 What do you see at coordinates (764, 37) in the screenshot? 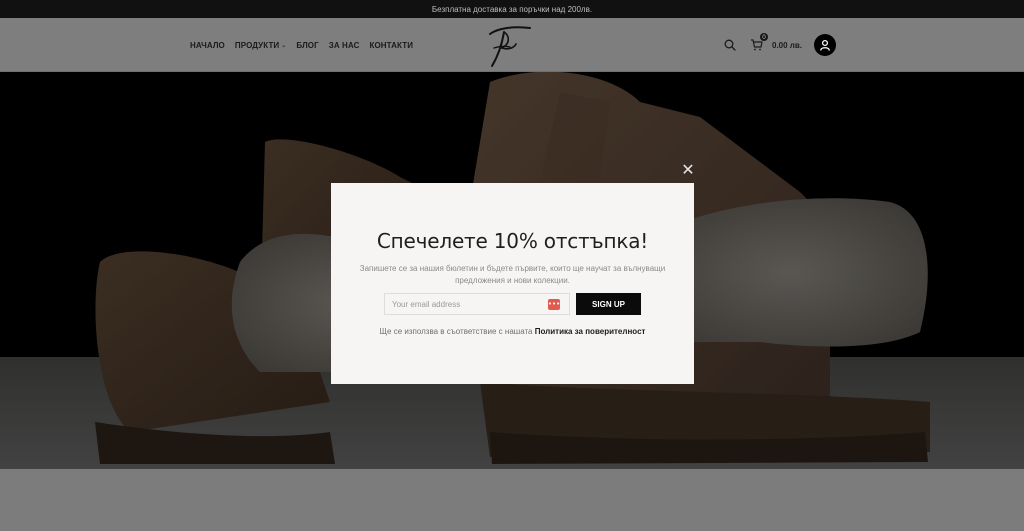
I see `cart-count-badge: 0` at bounding box center [764, 37].